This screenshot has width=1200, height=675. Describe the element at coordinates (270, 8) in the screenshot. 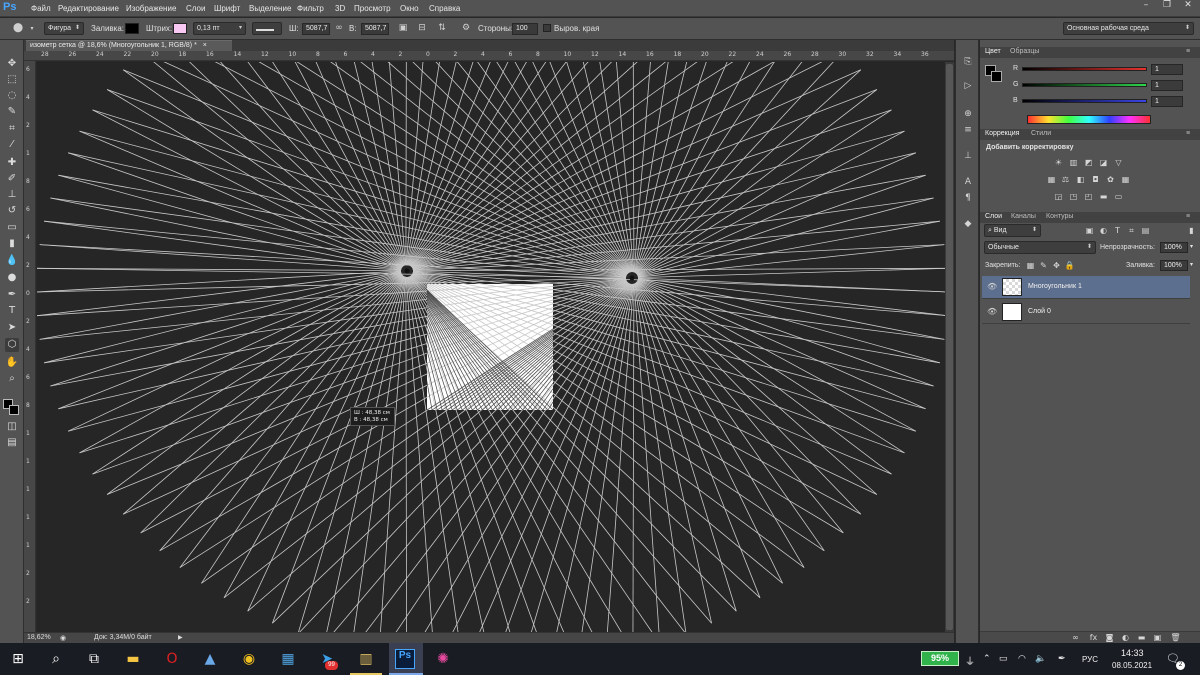

I see `menu-select: Выделение` at that location.